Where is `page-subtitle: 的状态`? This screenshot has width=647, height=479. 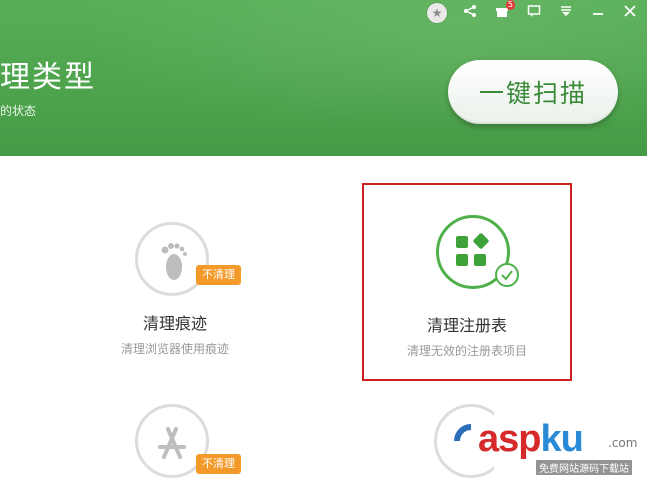 page-subtitle: 的状态 is located at coordinates (18, 111).